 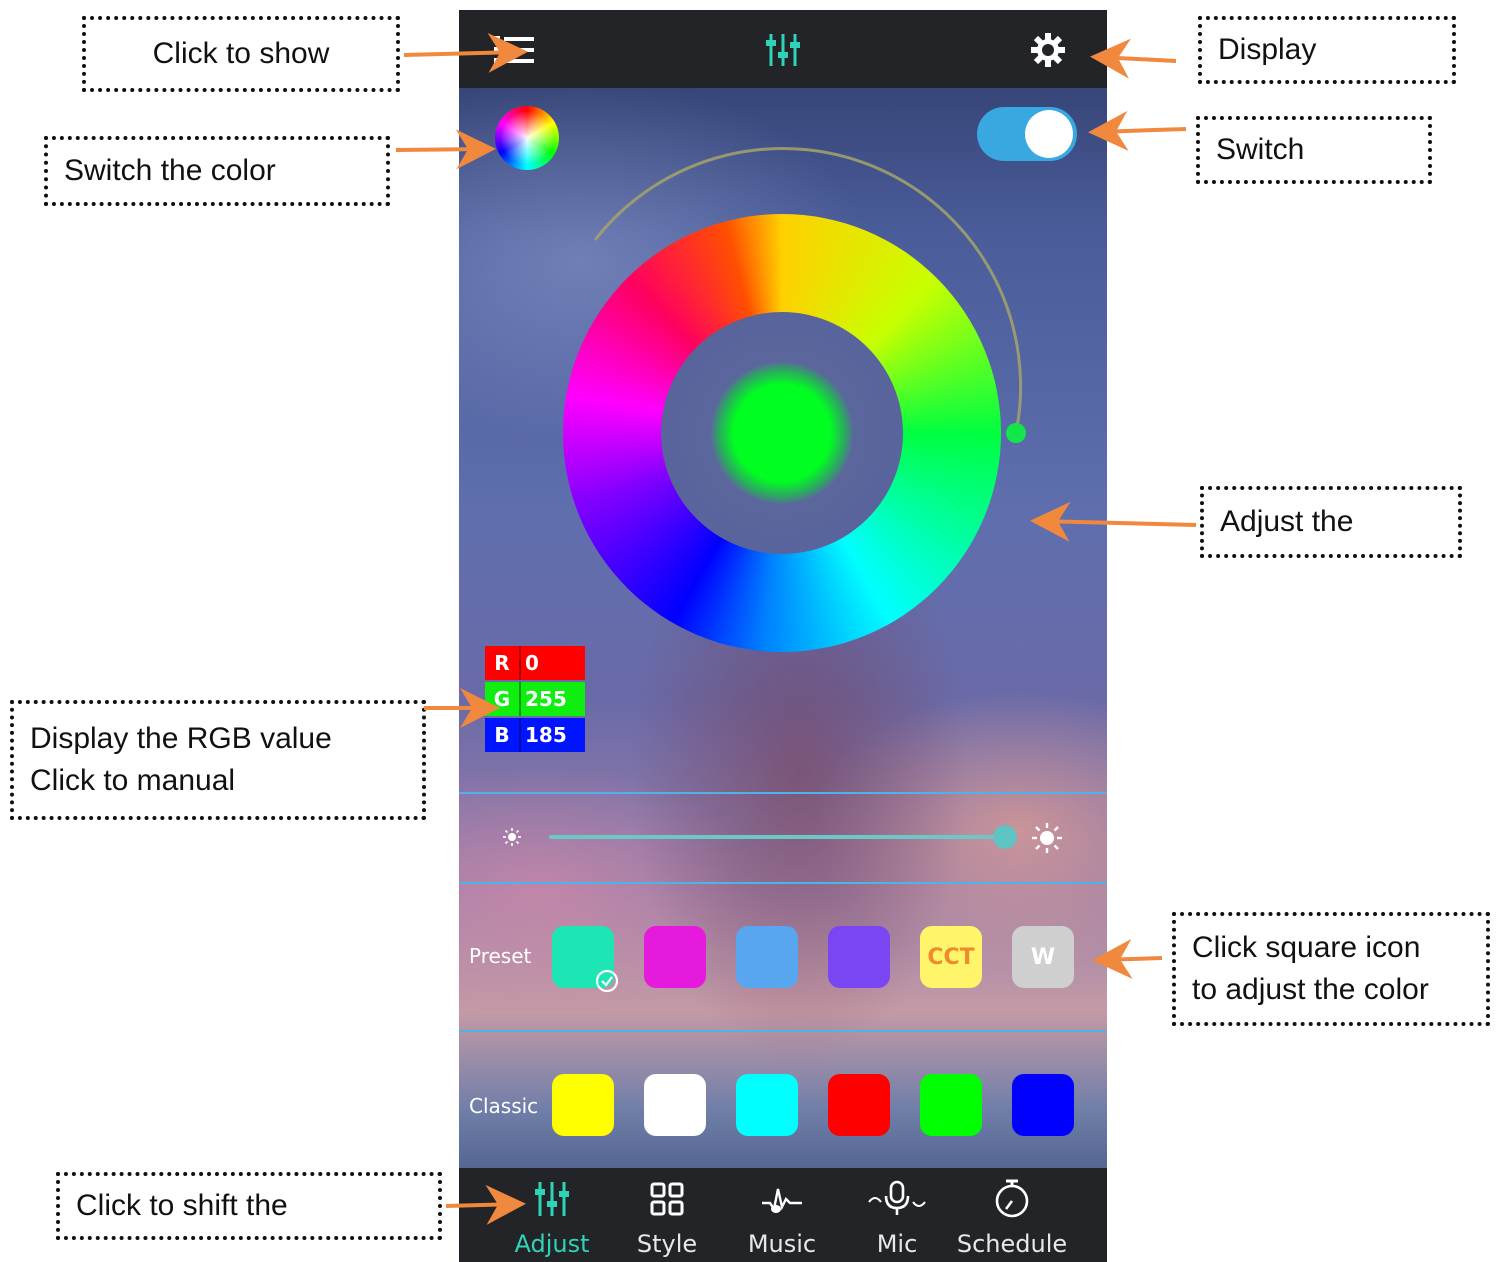 I want to click on tab-music-label: Music, so click(x=782, y=1244).